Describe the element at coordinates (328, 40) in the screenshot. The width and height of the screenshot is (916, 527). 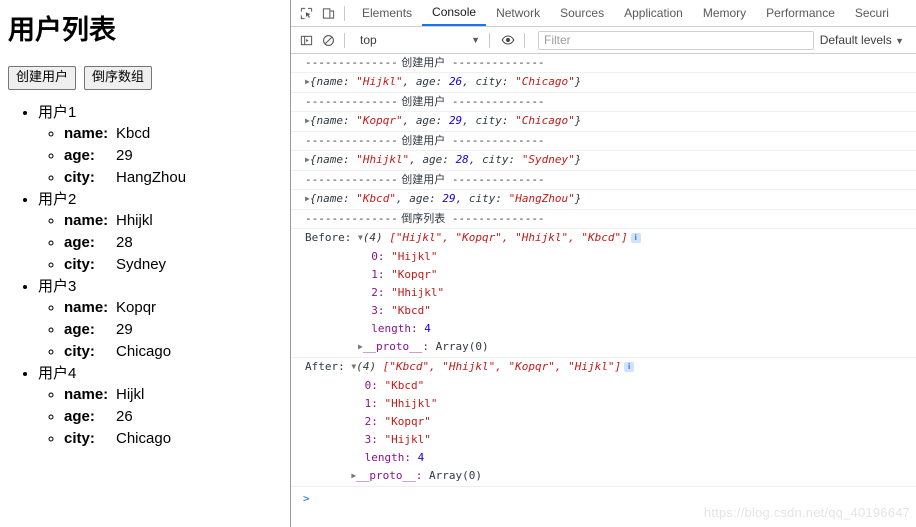
I see `clear-console-icon` at that location.